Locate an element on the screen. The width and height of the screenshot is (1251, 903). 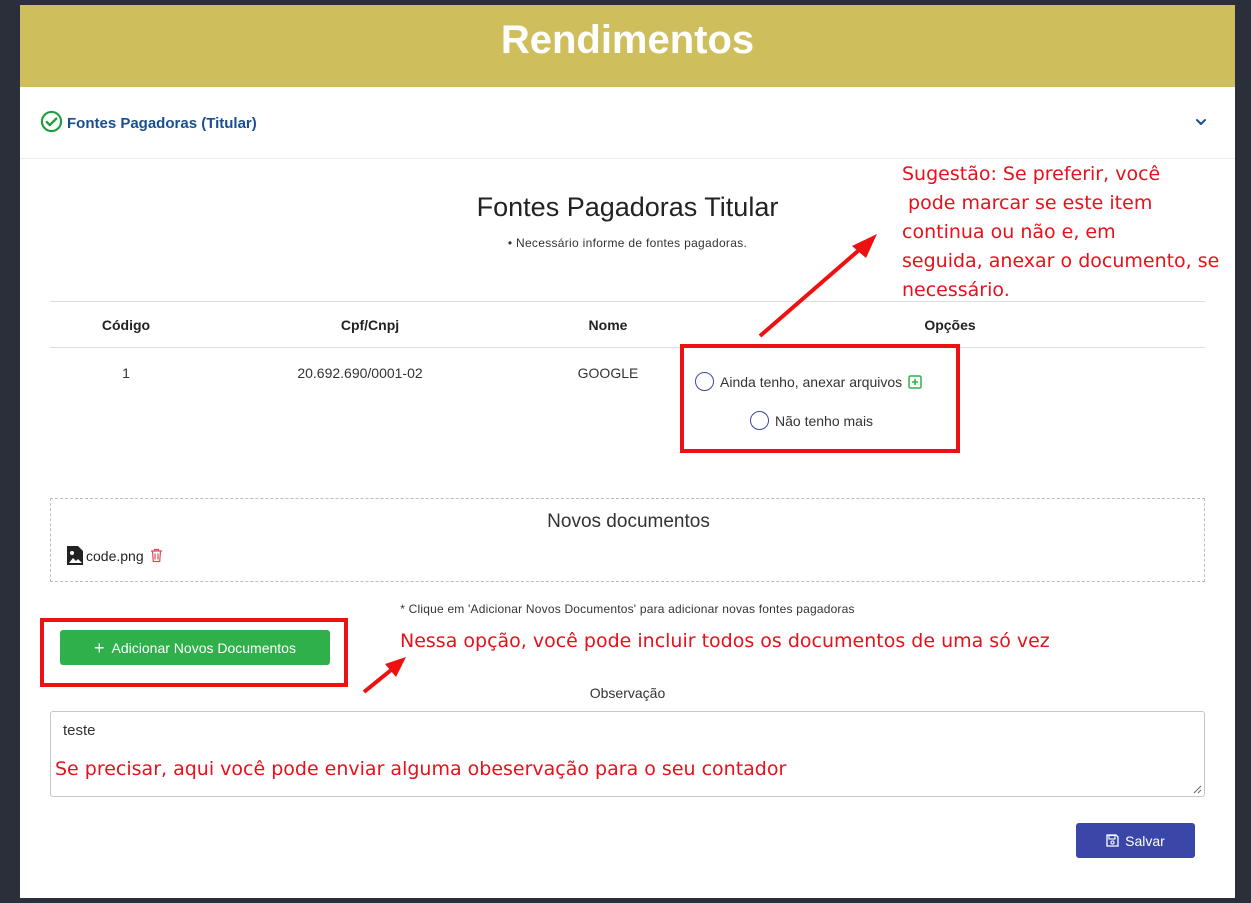
file-name: code.png is located at coordinates (115, 555).